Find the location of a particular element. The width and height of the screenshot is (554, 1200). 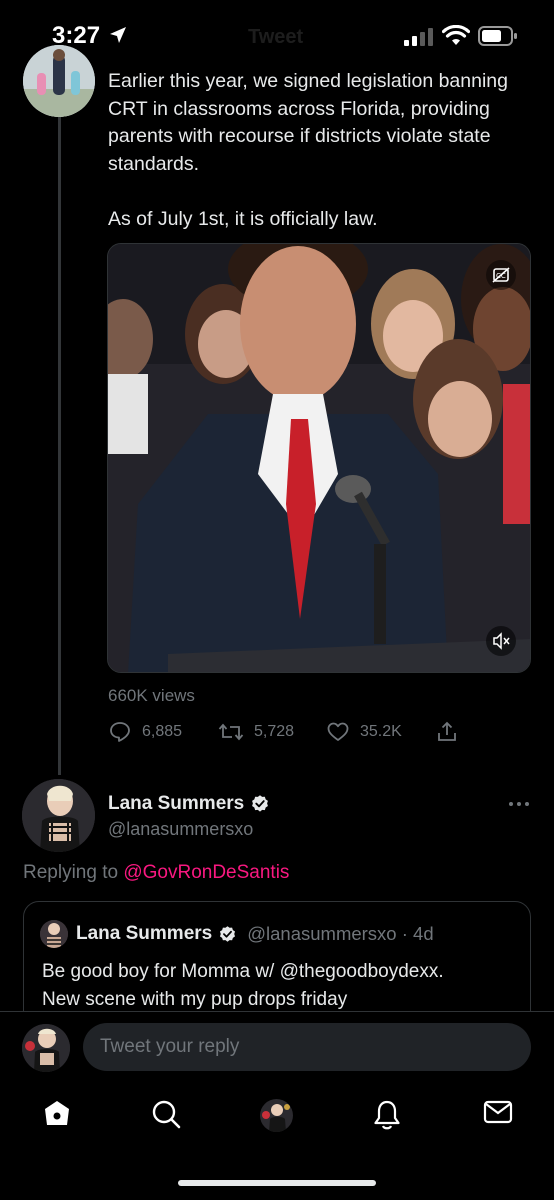

current-user-avatar is located at coordinates (46, 1048).